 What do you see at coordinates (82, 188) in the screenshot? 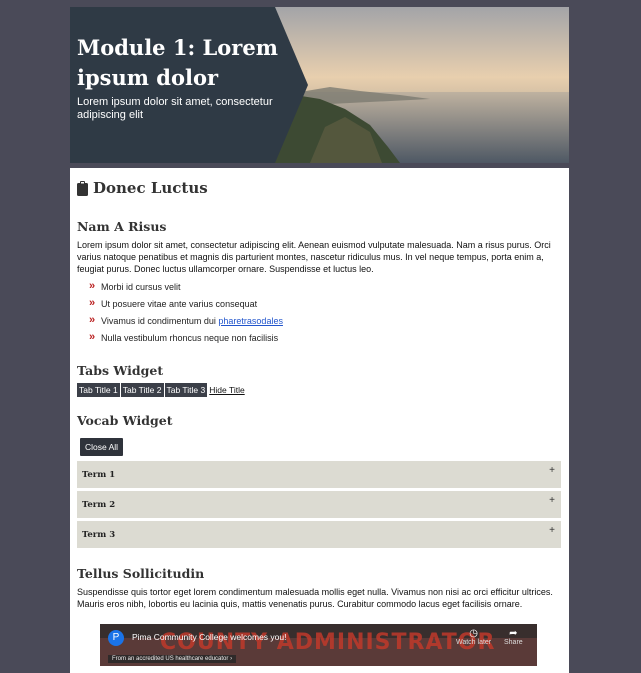
I see `clipboard-icon` at bounding box center [82, 188].